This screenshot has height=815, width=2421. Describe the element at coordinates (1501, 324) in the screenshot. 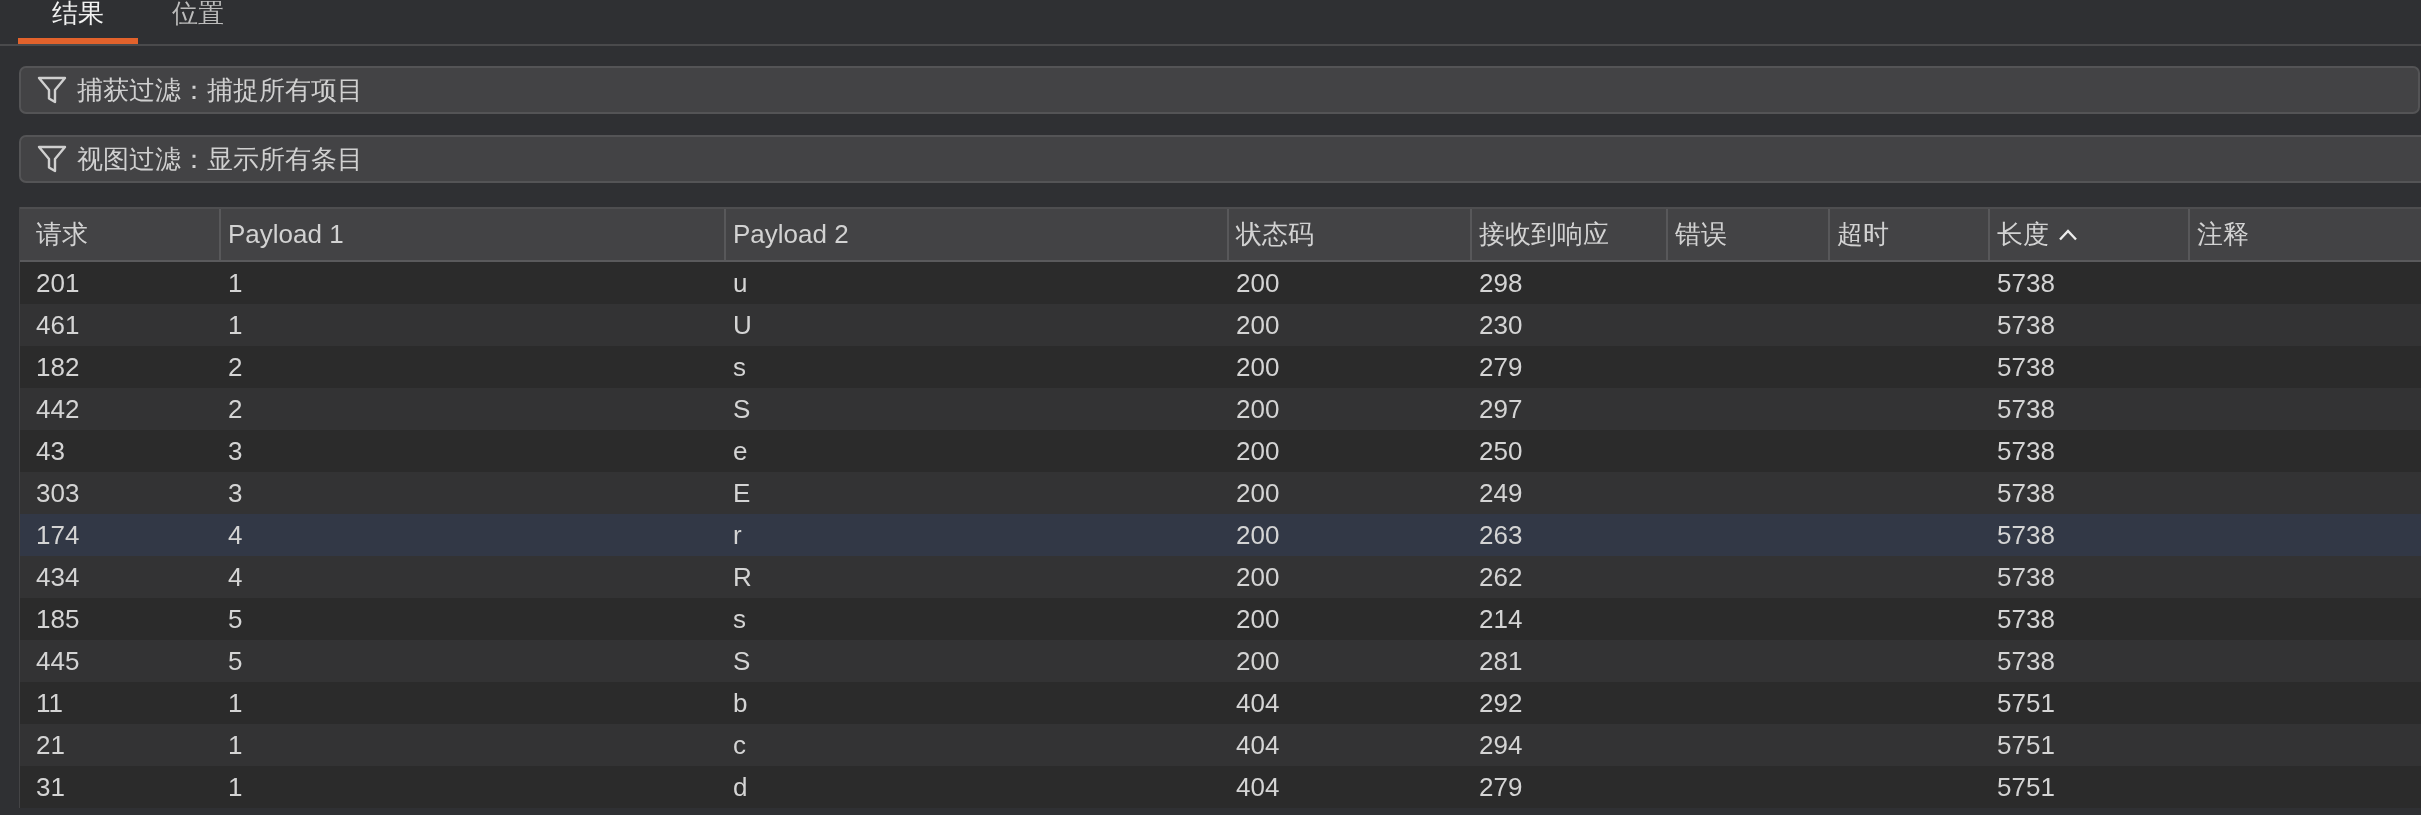

I see `table-cell: 230` at that location.